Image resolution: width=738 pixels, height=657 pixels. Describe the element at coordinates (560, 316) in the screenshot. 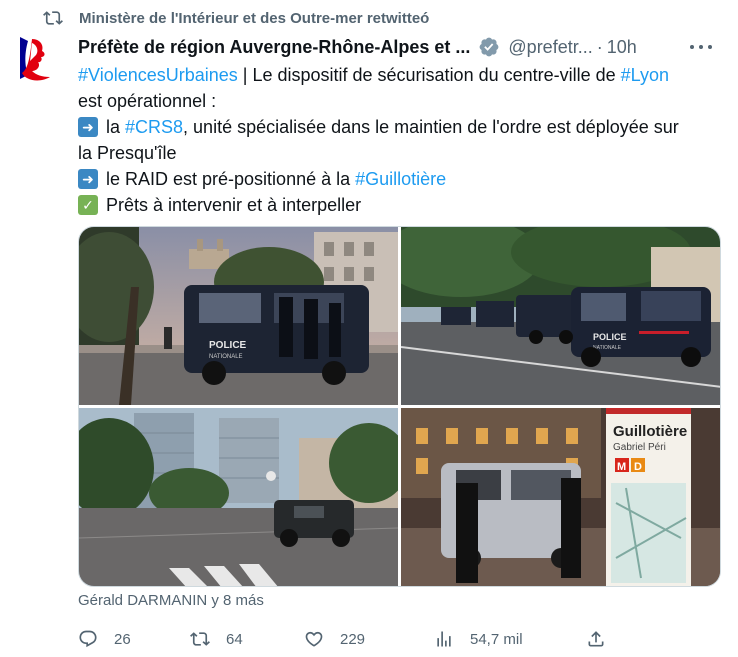

I see `photo-police-vans-line: POLICE NATIONALE` at that location.